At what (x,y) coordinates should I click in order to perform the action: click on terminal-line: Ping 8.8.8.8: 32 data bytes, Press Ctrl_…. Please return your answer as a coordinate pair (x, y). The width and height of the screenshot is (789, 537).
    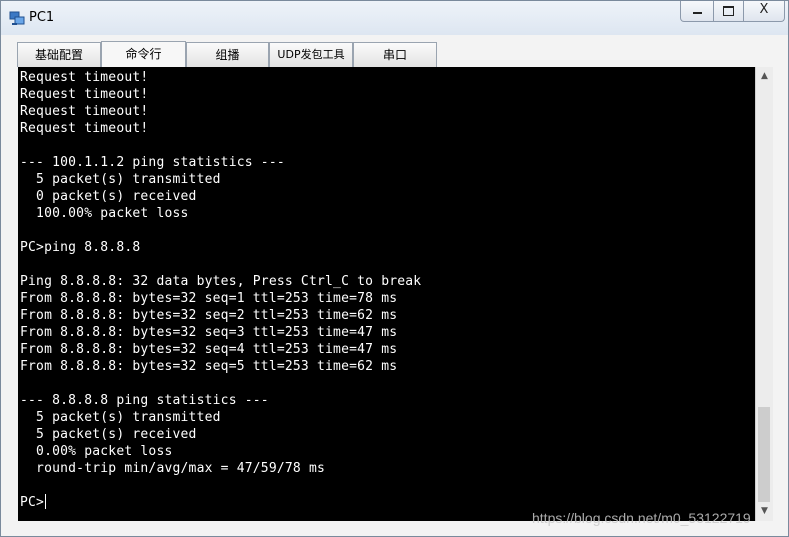
    Looking at the image, I should click on (221, 281).